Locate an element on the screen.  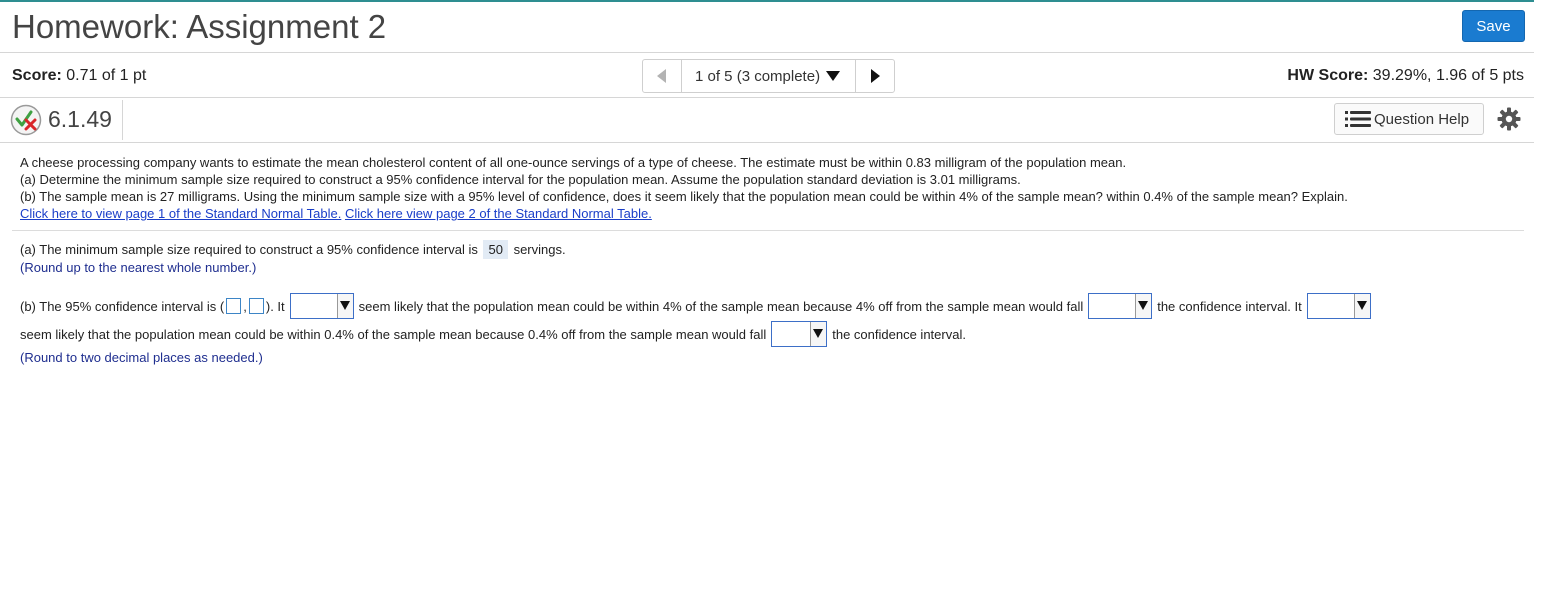
question-help-button: Question Help is located at coordinates (1409, 119).